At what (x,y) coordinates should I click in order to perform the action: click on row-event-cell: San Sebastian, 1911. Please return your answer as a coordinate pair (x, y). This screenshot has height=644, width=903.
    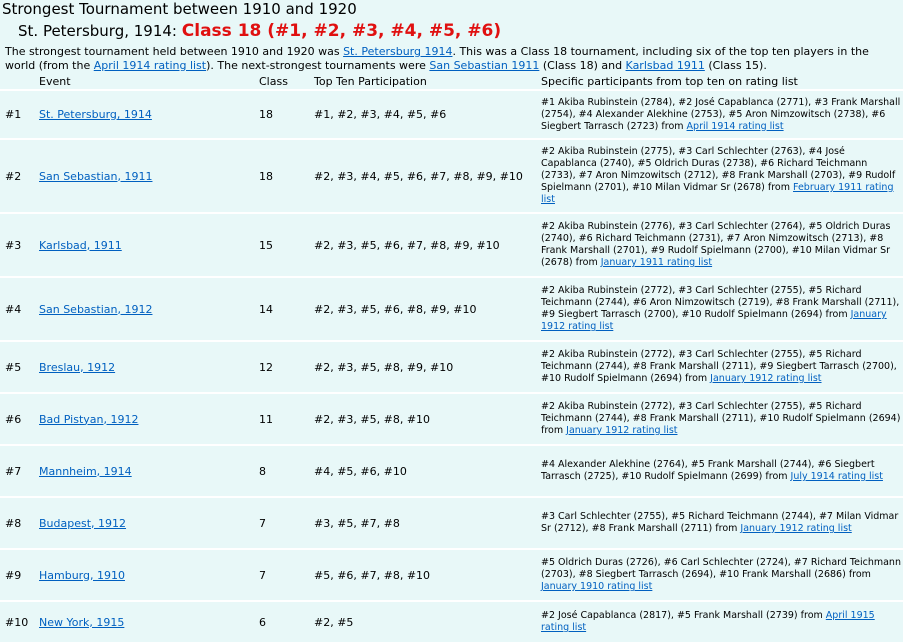
    Looking at the image, I should click on (149, 176).